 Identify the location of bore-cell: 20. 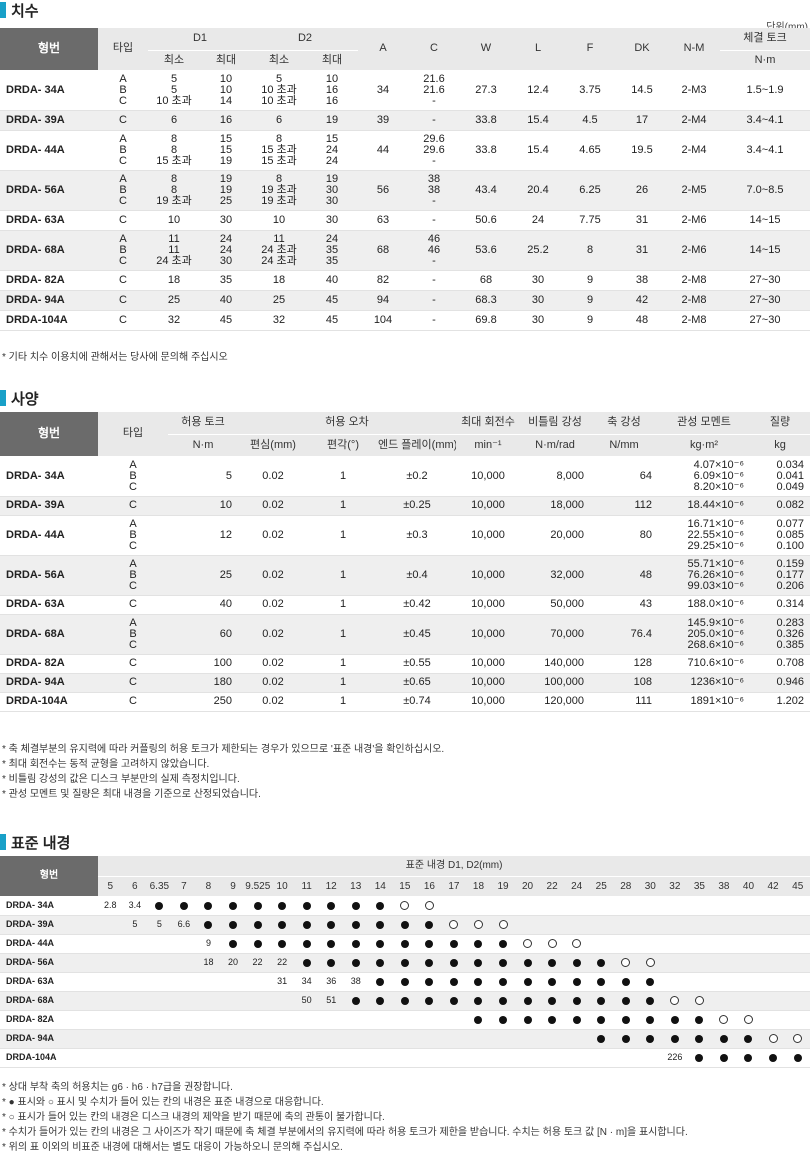
(233, 963).